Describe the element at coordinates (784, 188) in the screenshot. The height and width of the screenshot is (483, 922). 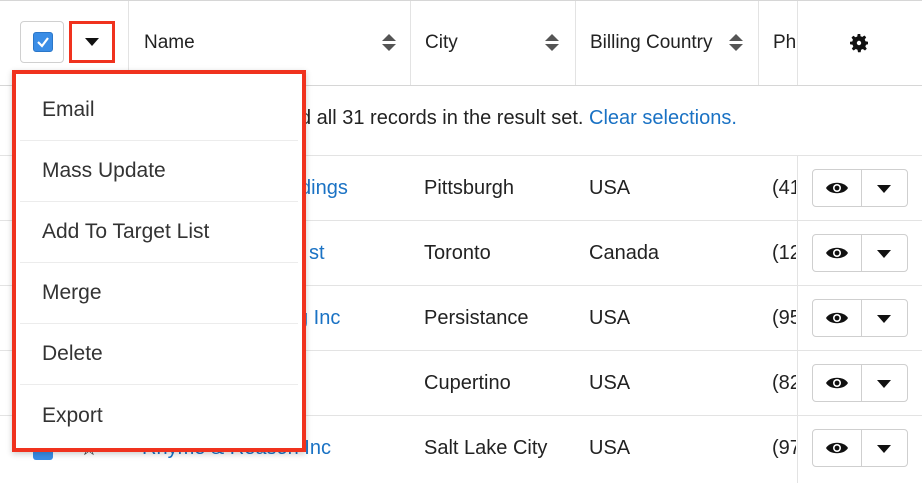
I see `phone-cell: (41` at that location.